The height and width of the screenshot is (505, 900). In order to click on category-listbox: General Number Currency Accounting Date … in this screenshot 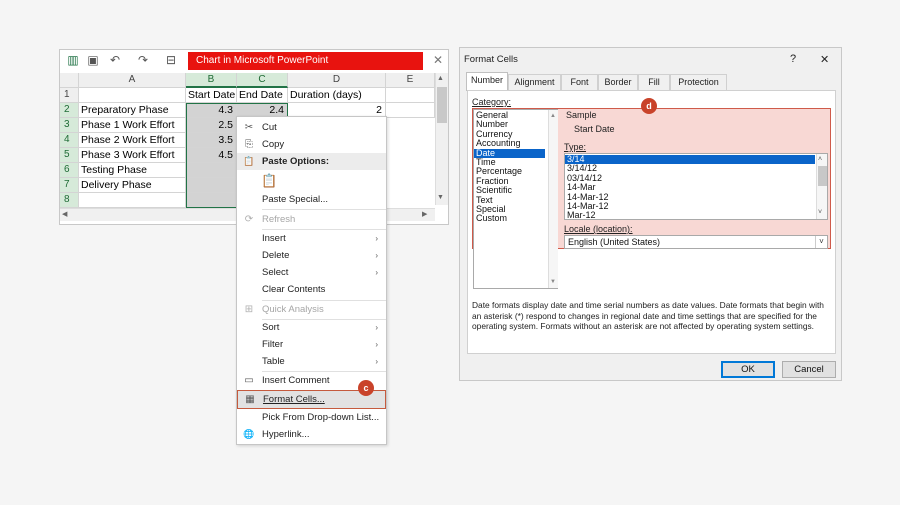, I will do `click(515, 199)`.